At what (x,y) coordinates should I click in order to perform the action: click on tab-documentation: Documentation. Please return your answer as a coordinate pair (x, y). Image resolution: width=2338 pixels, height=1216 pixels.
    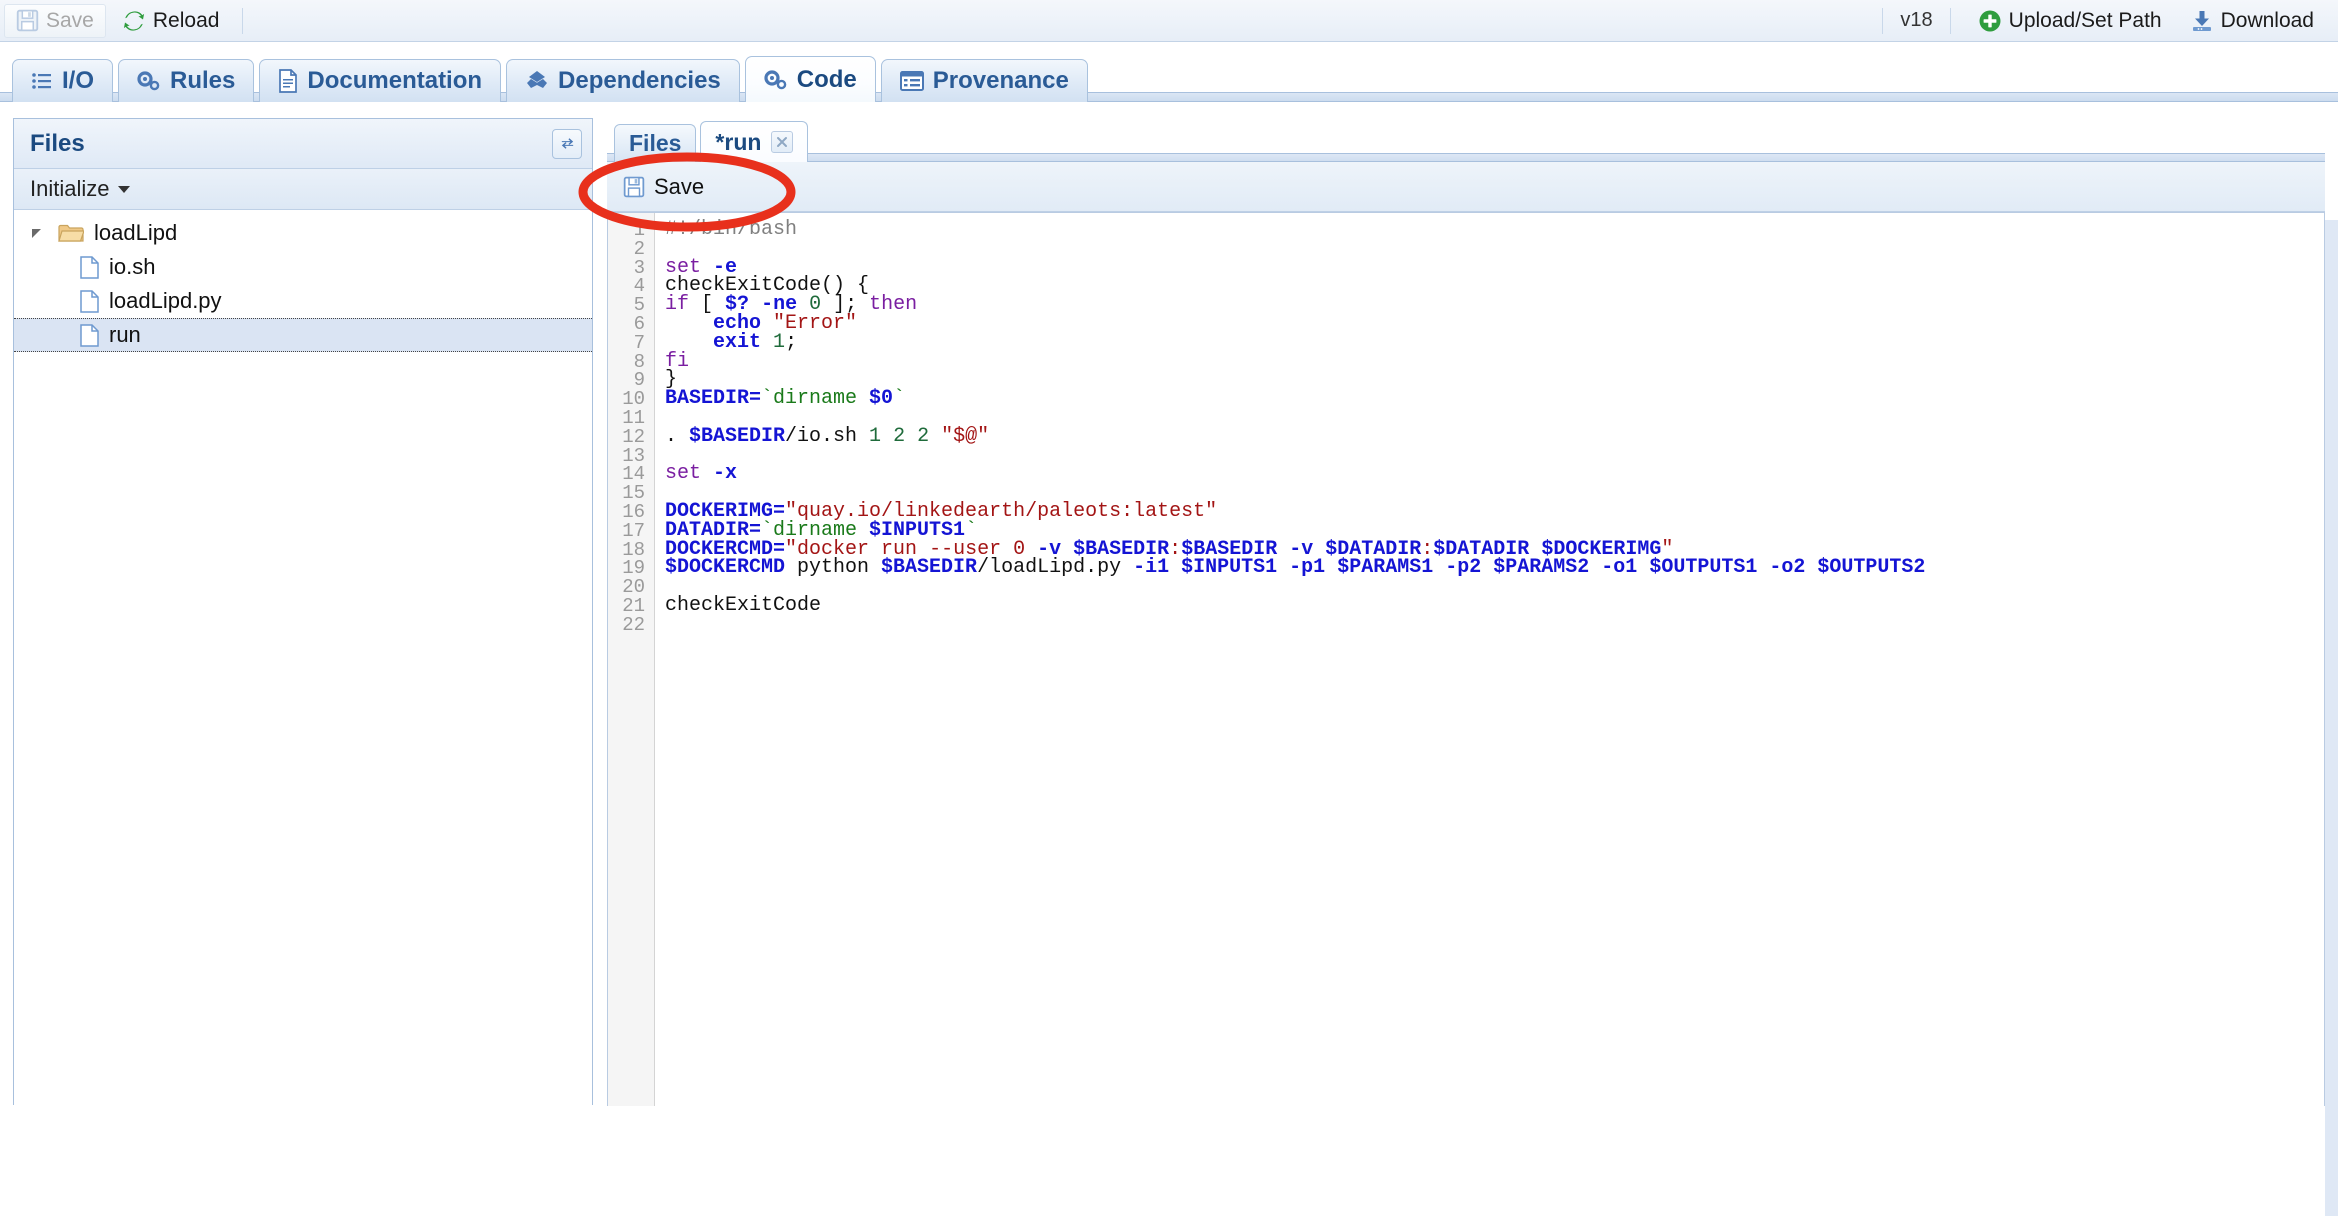
    Looking at the image, I should click on (380, 80).